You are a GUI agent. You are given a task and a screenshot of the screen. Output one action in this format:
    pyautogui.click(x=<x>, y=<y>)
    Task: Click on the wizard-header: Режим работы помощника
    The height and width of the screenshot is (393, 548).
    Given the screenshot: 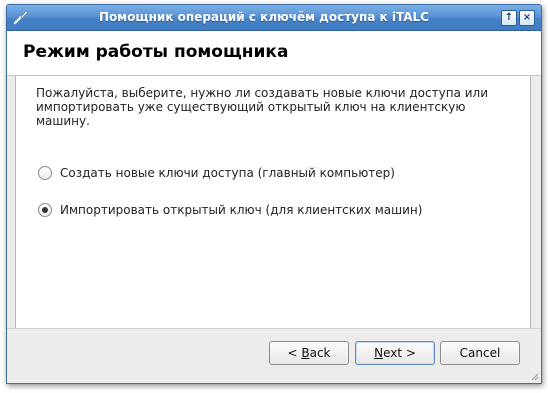 What is the action you would take?
    pyautogui.click(x=274, y=53)
    